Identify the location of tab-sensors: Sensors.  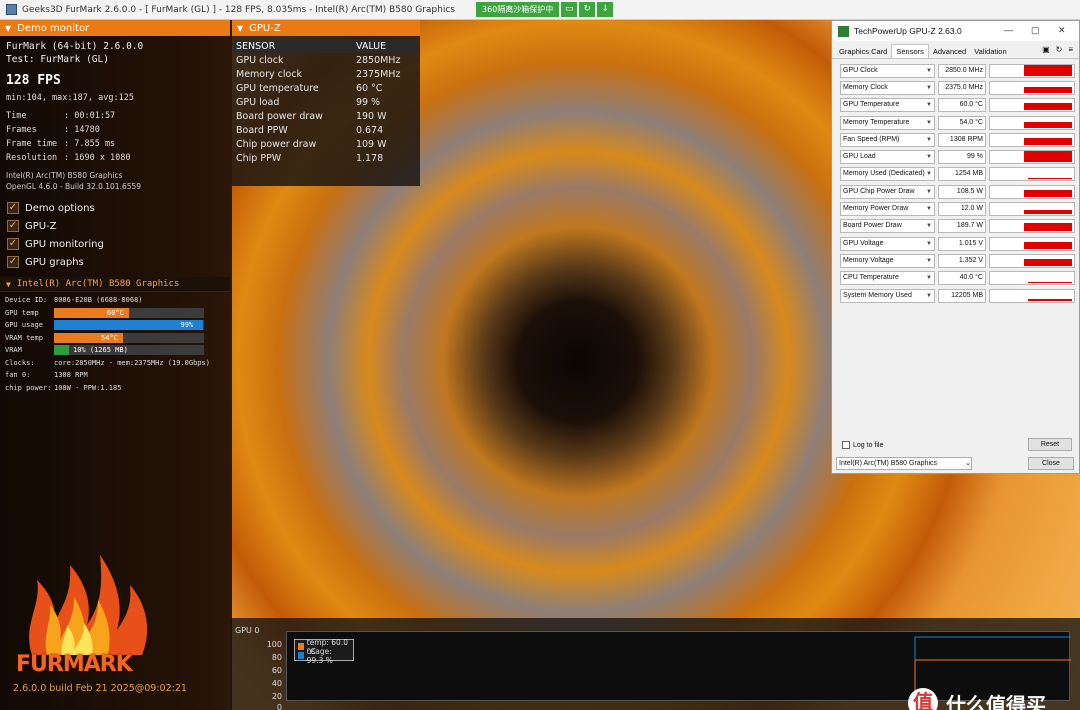
(910, 51).